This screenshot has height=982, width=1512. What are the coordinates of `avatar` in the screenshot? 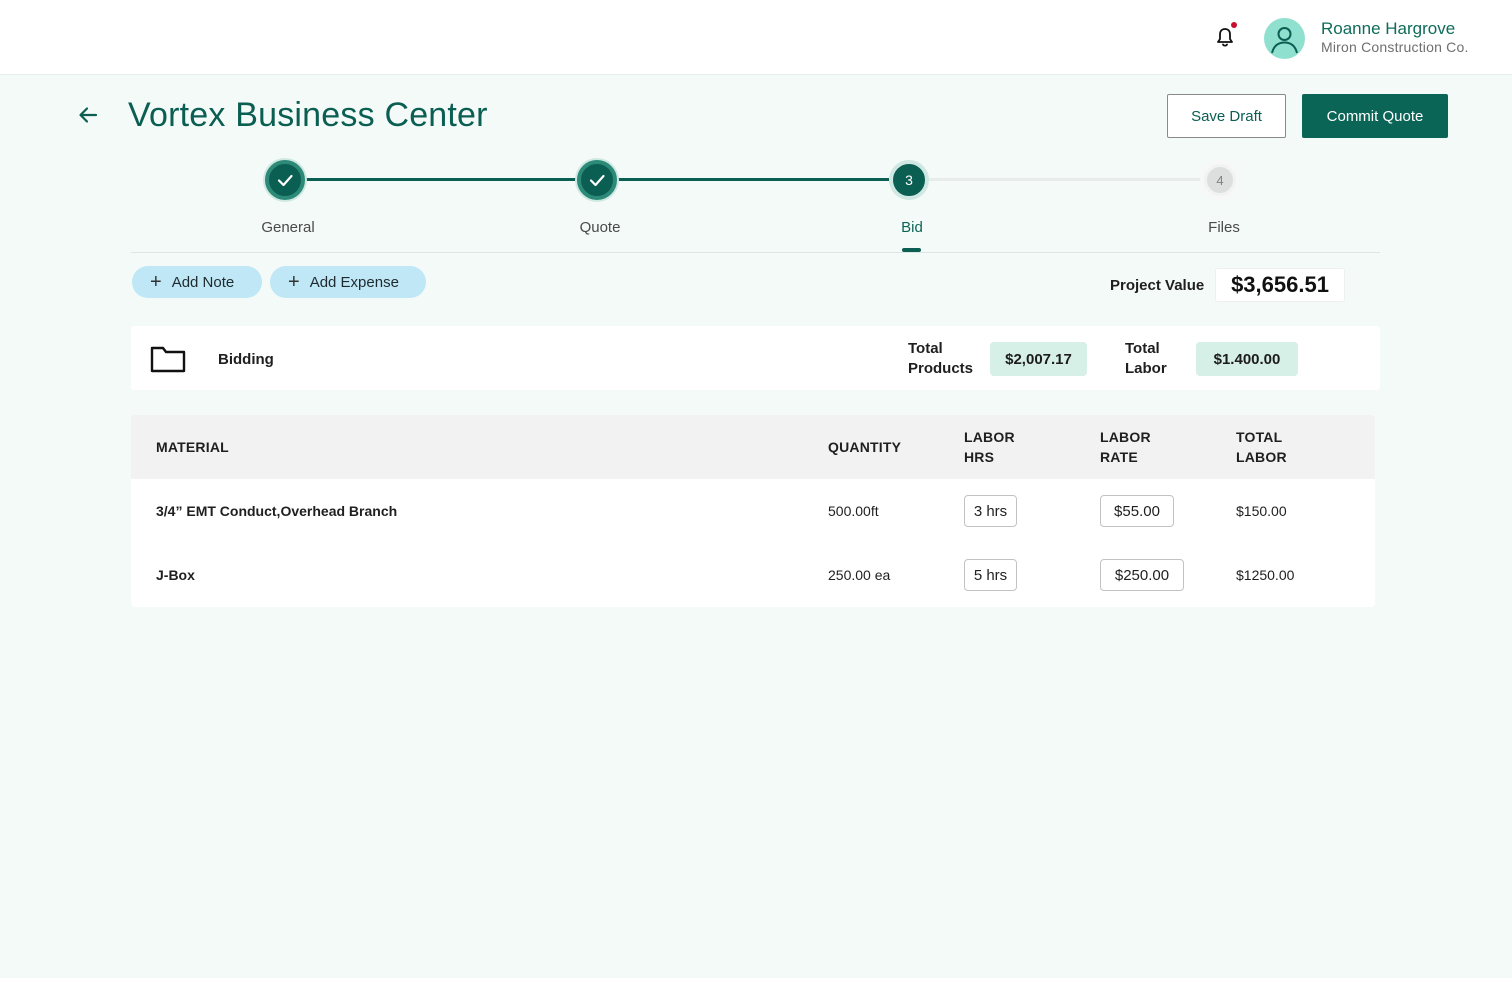 It's located at (1284, 38).